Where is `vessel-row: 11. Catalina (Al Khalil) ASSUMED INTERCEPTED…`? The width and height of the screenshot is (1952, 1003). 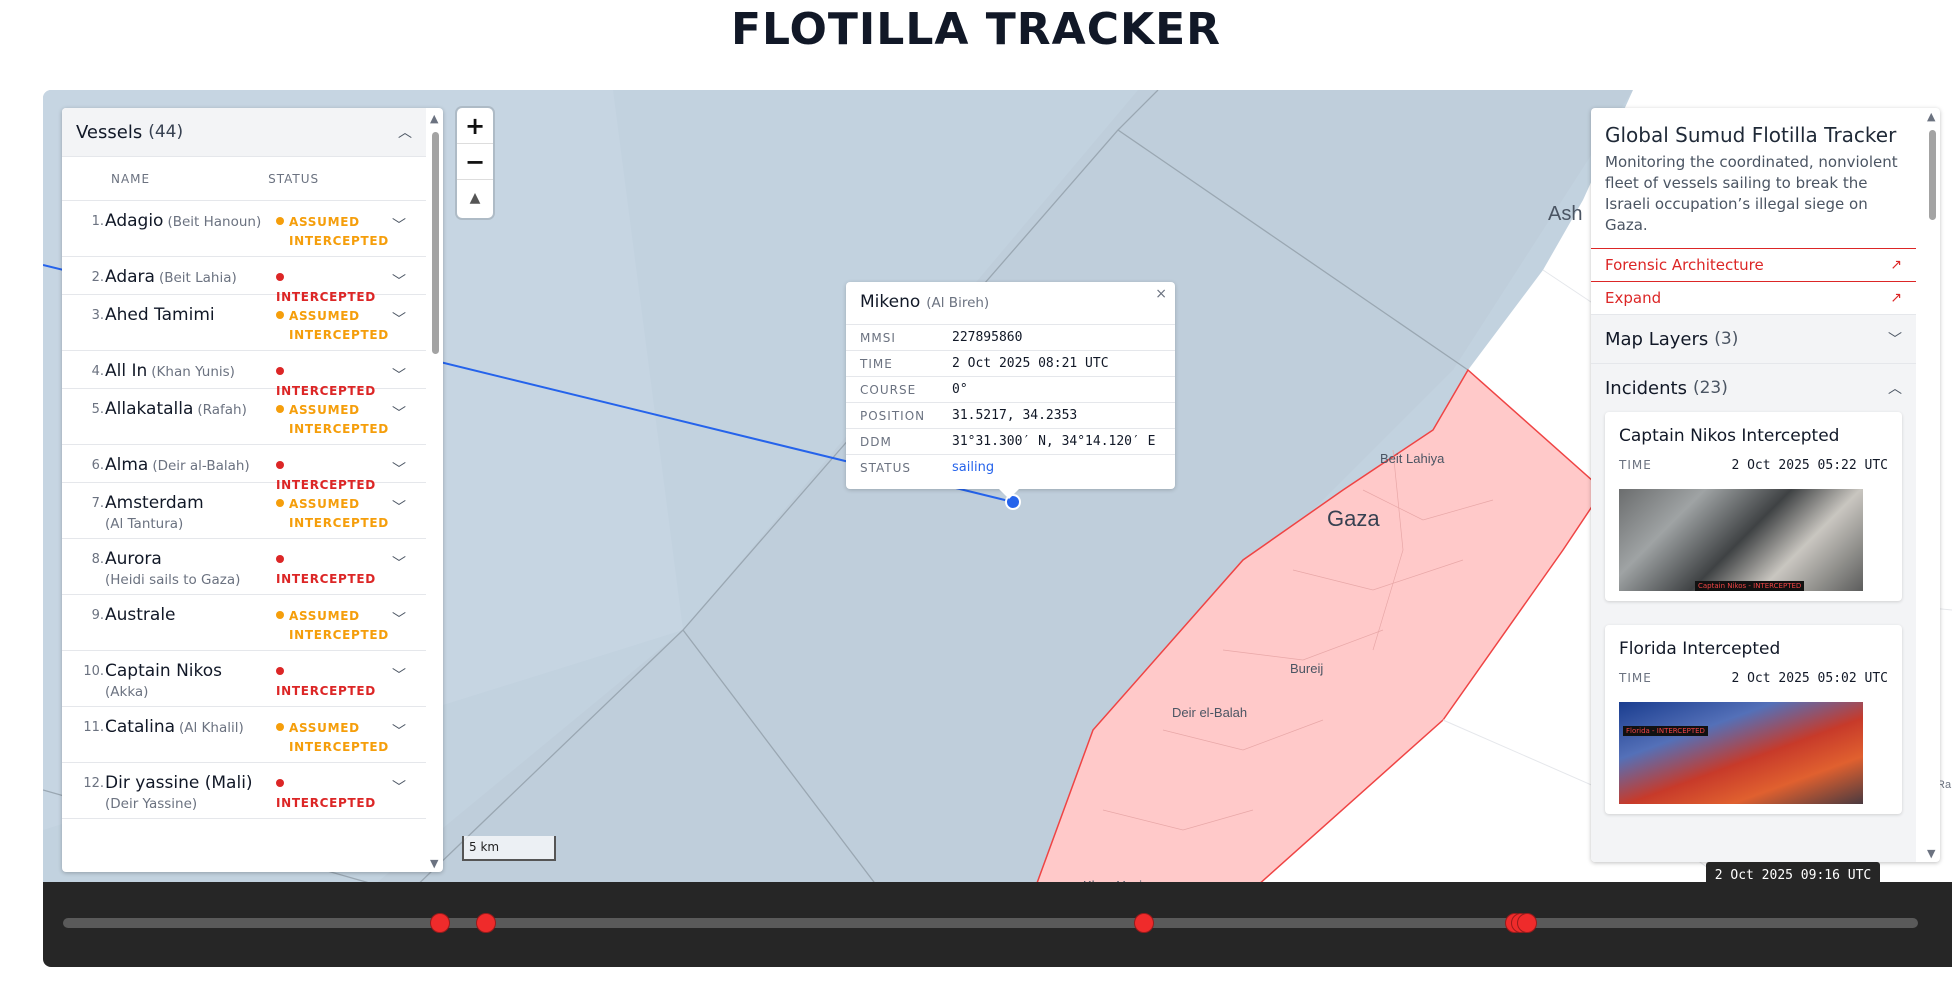
vessel-row: 11. Catalina (Al Khalil) ASSUMED INTERCEPTED… is located at coordinates (244, 735).